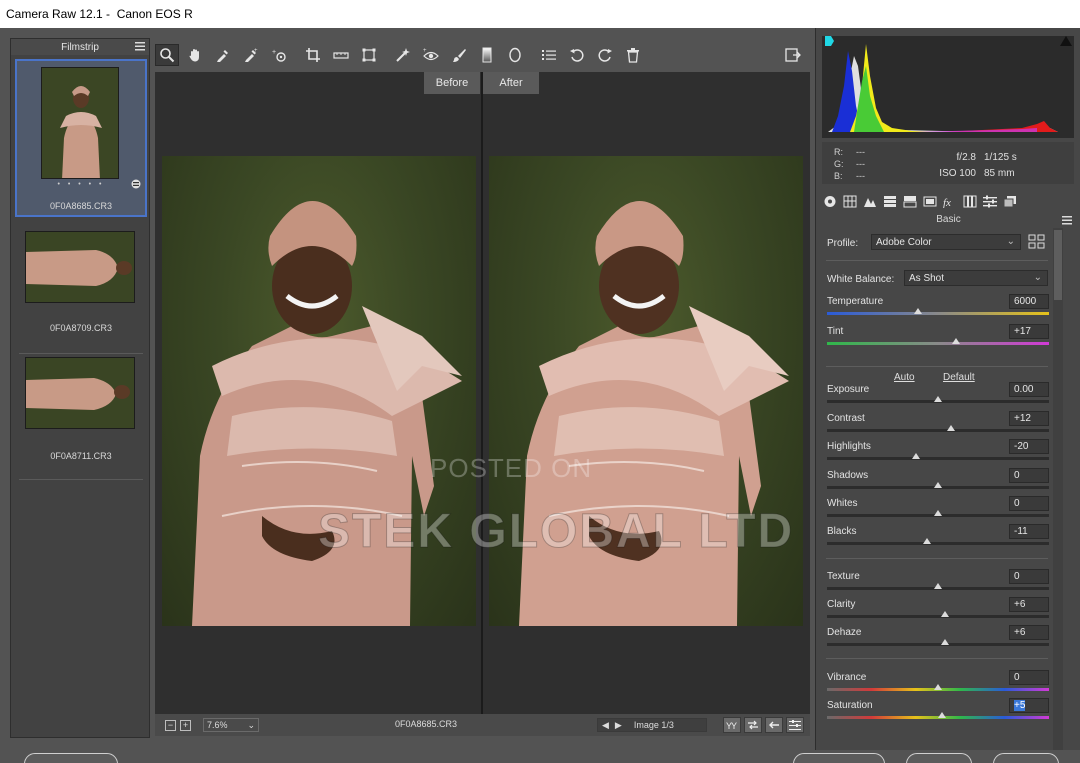  I want to click on rotate-left-tool, so click(577, 55).